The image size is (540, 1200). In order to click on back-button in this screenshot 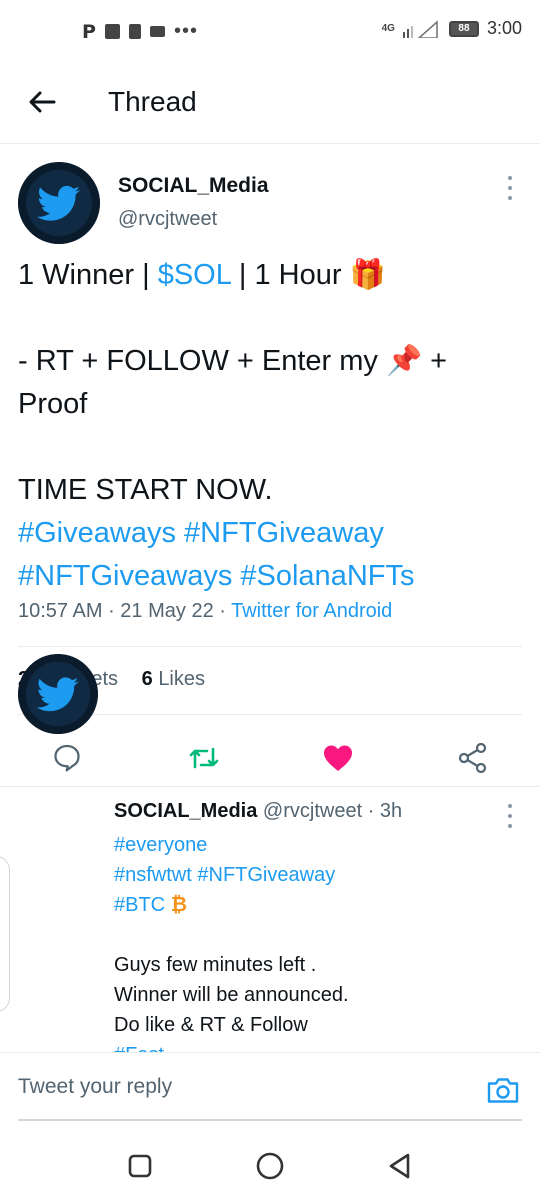, I will do `click(42, 102)`.